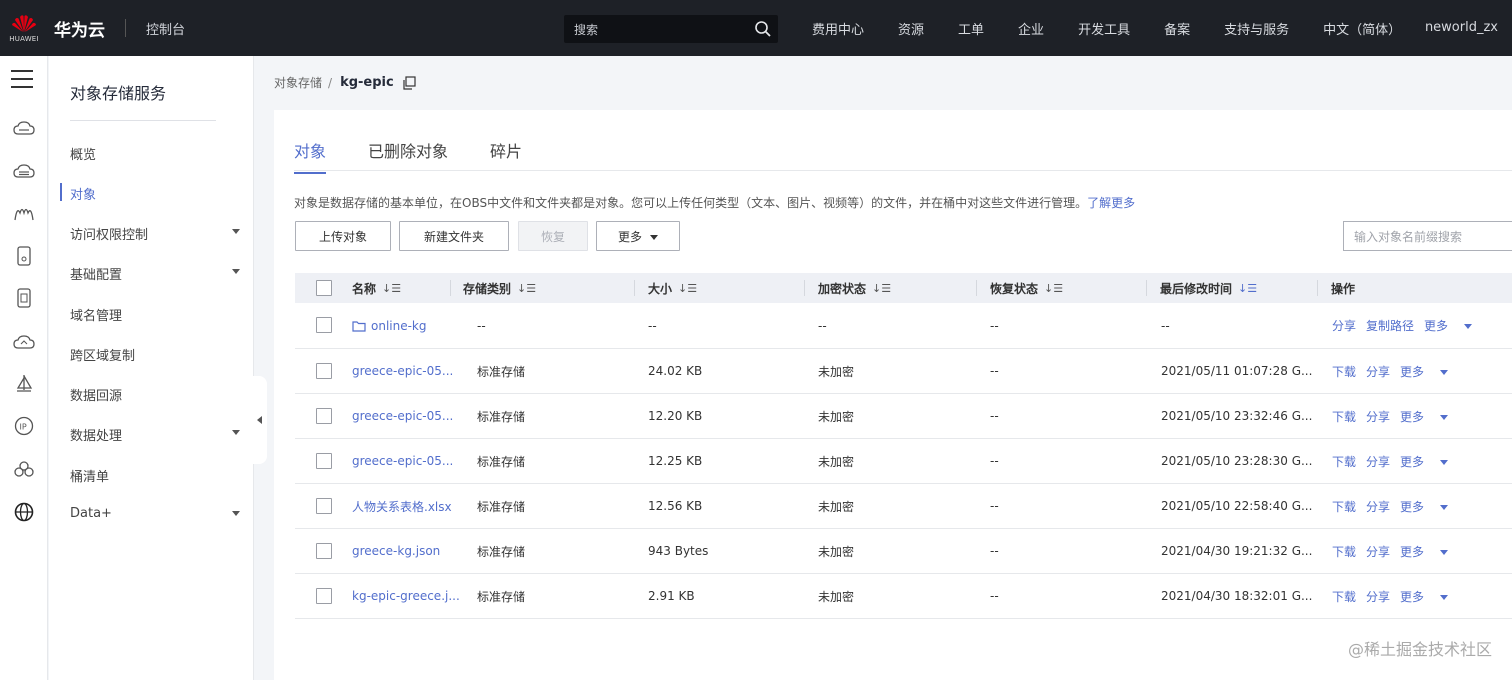 Image resolution: width=1512 pixels, height=680 pixels. Describe the element at coordinates (1111, 203) in the screenshot. I see `learn-more-link: 了解更多` at that location.